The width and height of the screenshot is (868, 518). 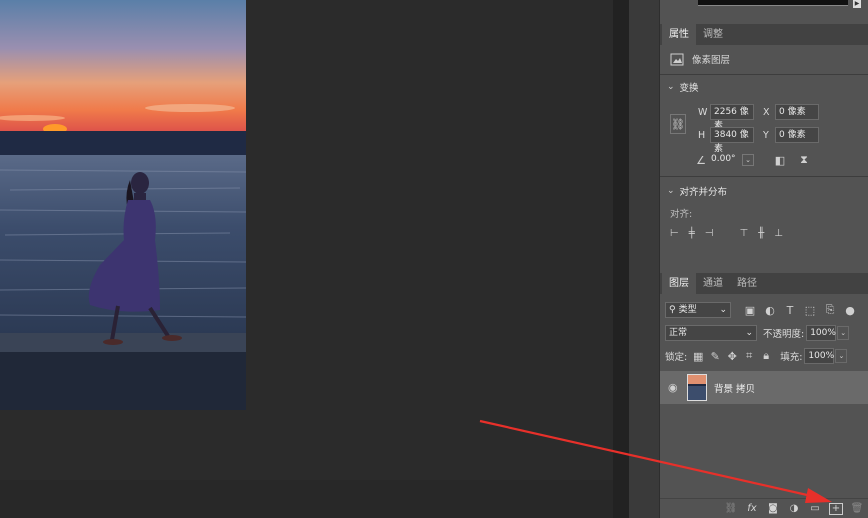 I want to click on arrow-line, so click(x=648, y=459).